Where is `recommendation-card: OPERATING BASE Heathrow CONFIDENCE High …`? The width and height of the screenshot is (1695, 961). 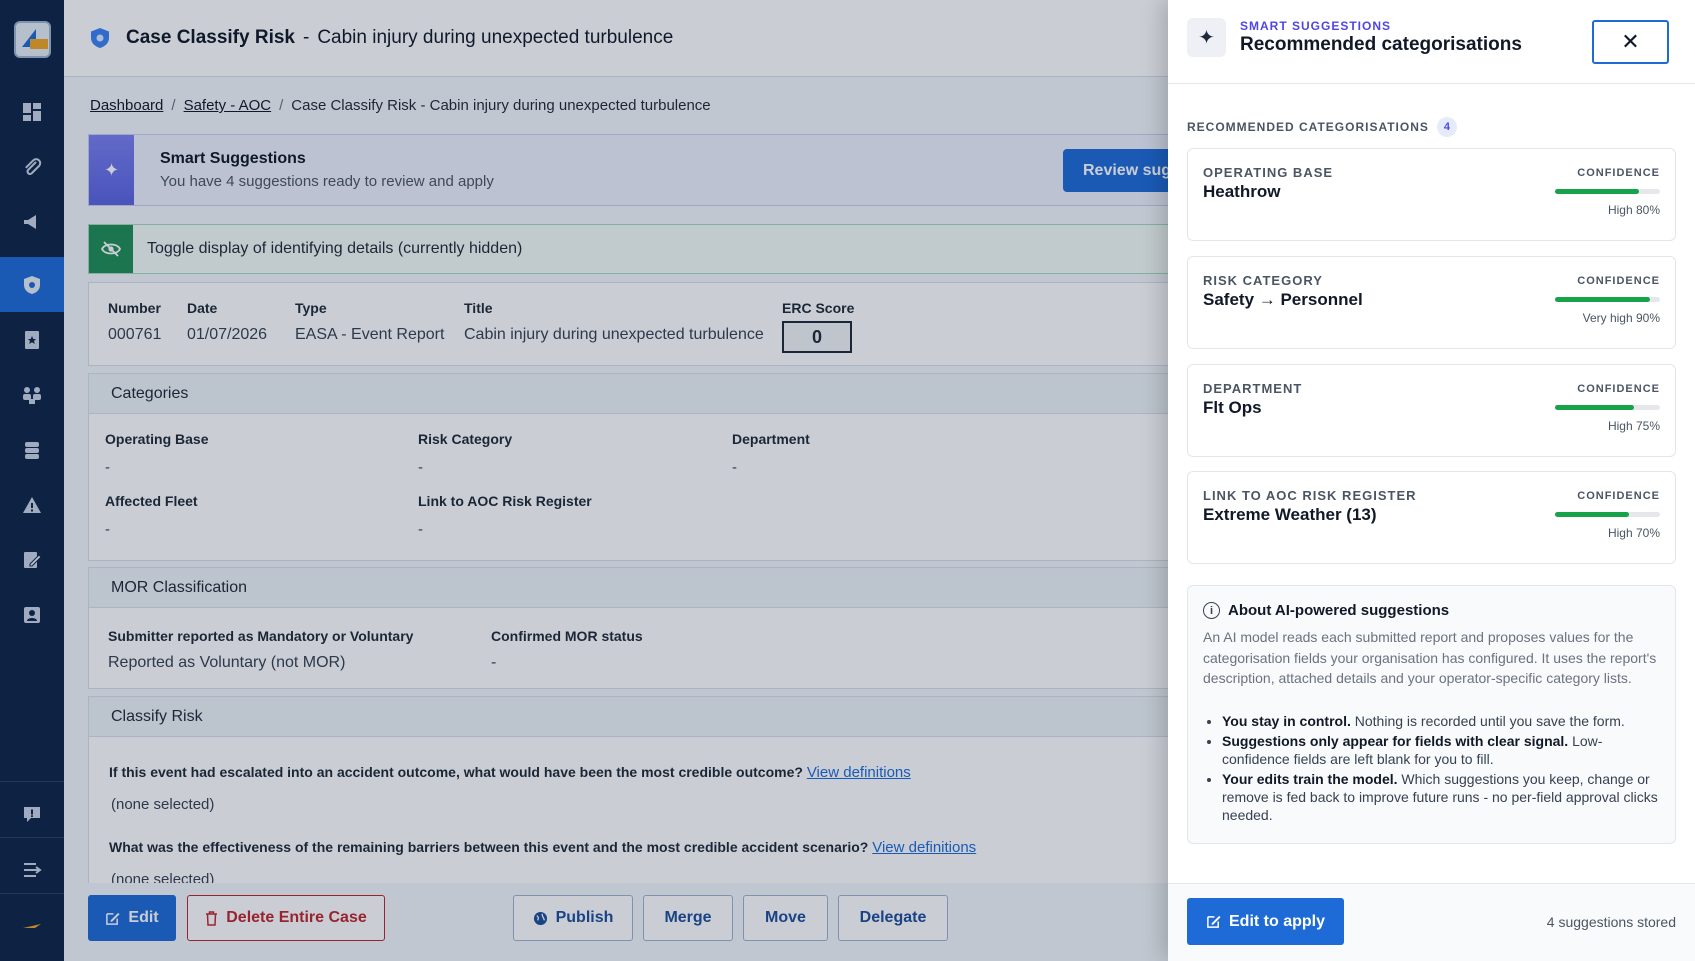 recommendation-card: OPERATING BASE Heathrow CONFIDENCE High … is located at coordinates (1431, 194).